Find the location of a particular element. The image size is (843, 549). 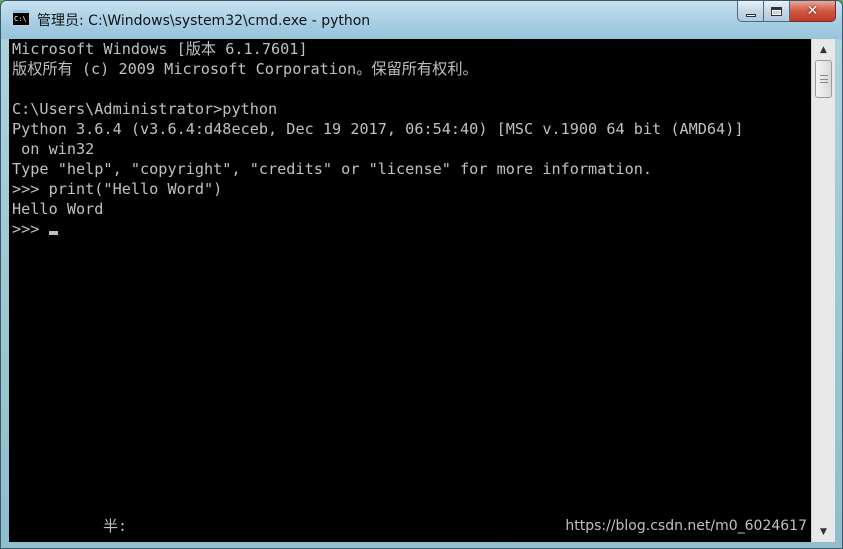

cmd-icon: C:\ is located at coordinates (21, 18).